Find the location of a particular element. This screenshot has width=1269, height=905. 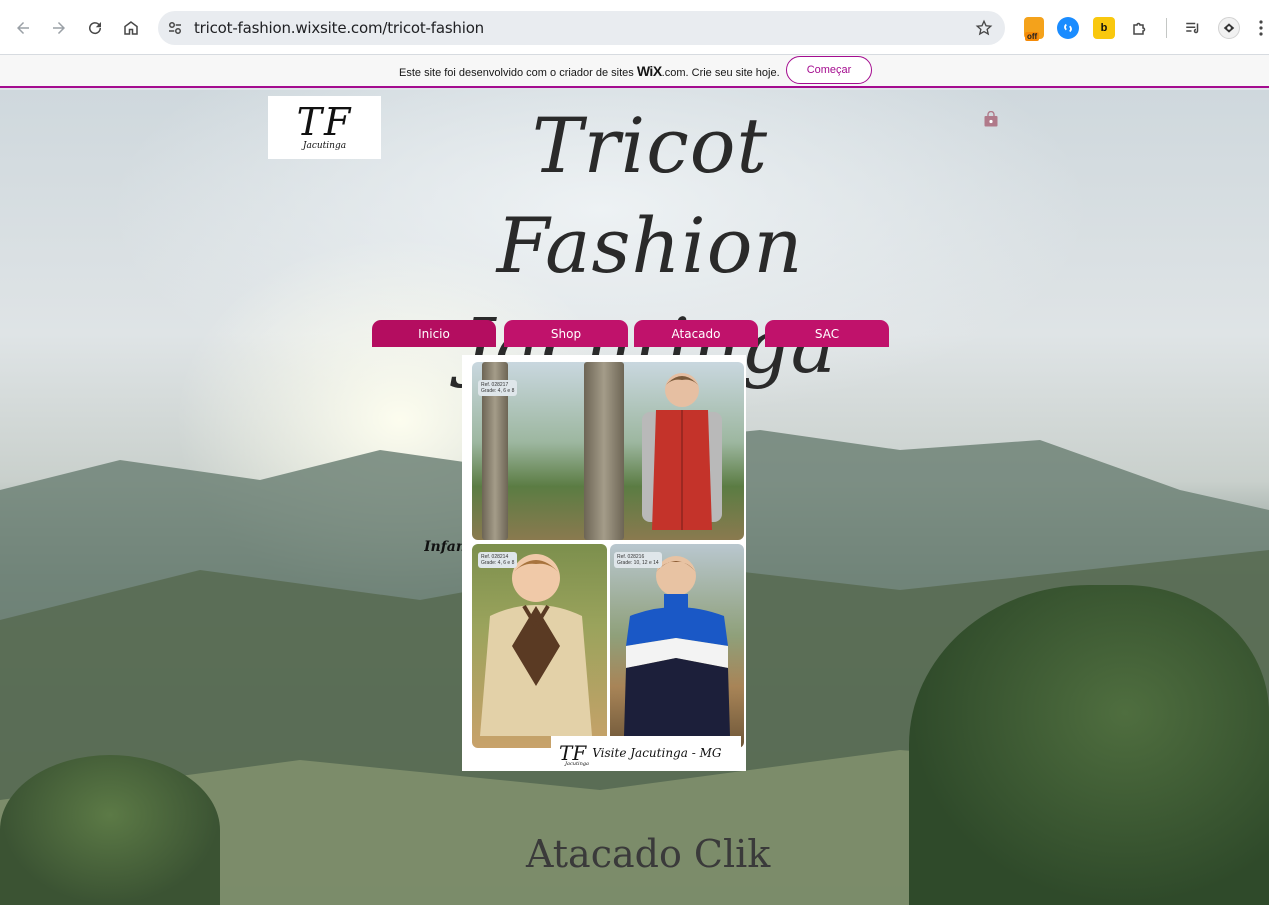

forward-button is located at coordinates (59, 28).